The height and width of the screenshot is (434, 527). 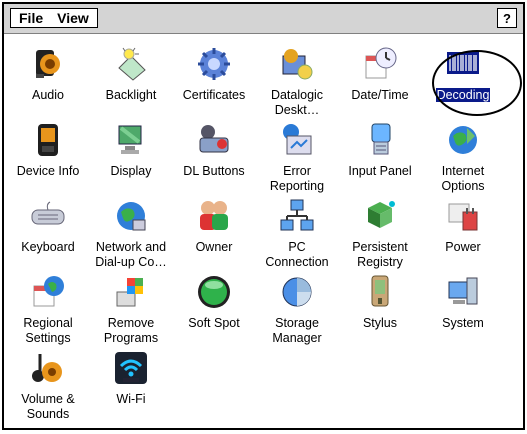 I want to click on applet-label: Device Info, so click(x=48, y=171).